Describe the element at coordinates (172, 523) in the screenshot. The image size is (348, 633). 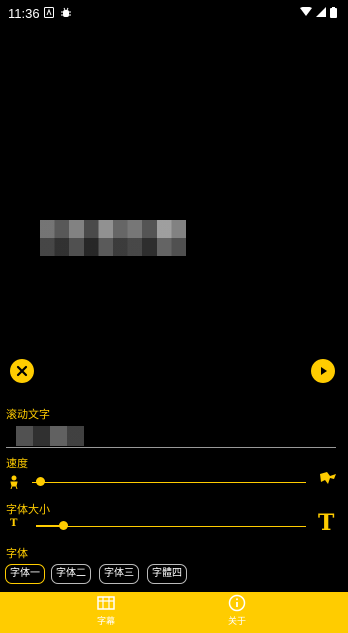
I see `font-size-slider-row: T T` at that location.